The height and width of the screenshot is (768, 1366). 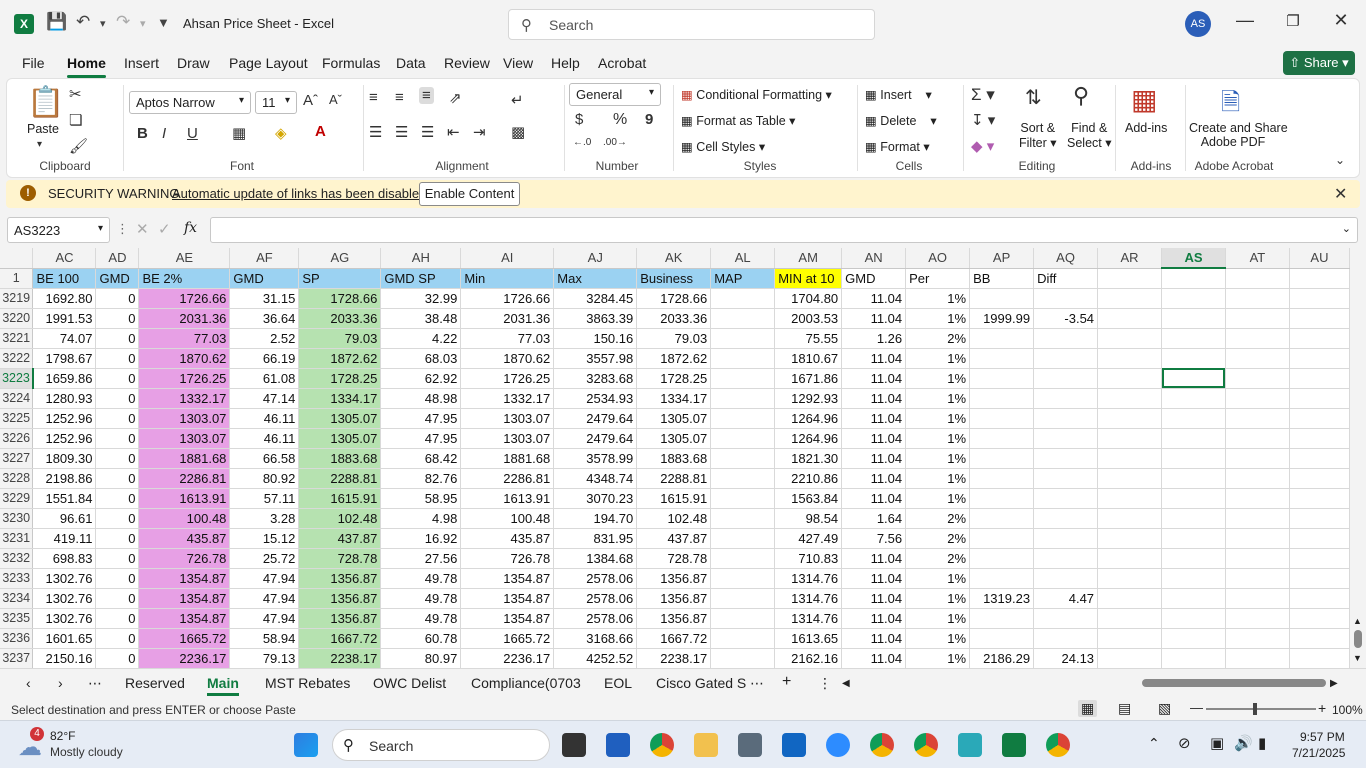 I want to click on delete-cells-button: ▦ Delete ▾, so click(x=901, y=120).